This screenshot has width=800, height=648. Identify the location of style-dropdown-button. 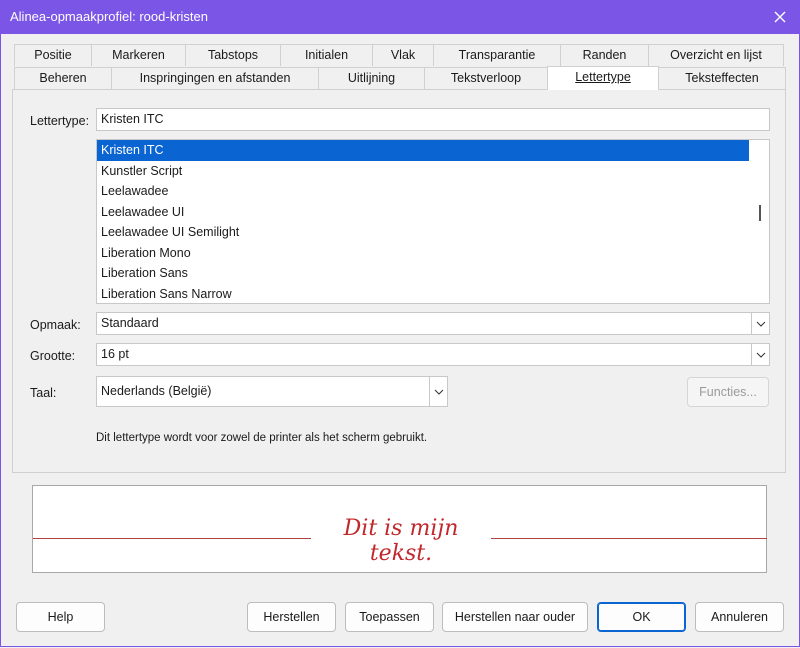
(760, 323).